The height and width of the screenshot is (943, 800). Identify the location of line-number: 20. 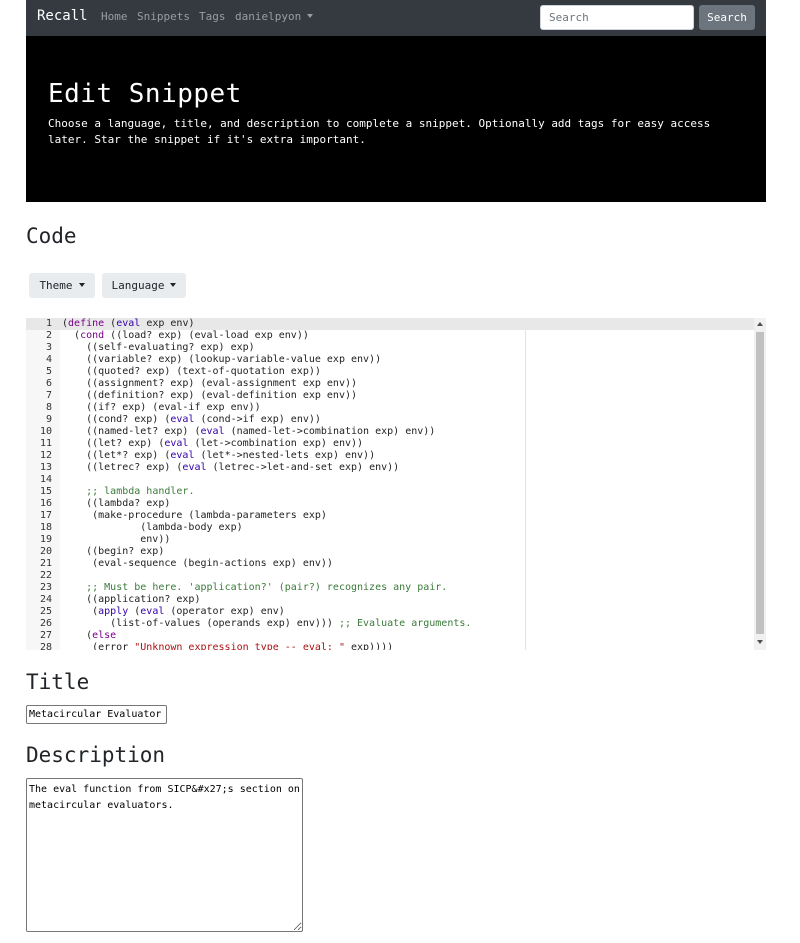
(45, 551).